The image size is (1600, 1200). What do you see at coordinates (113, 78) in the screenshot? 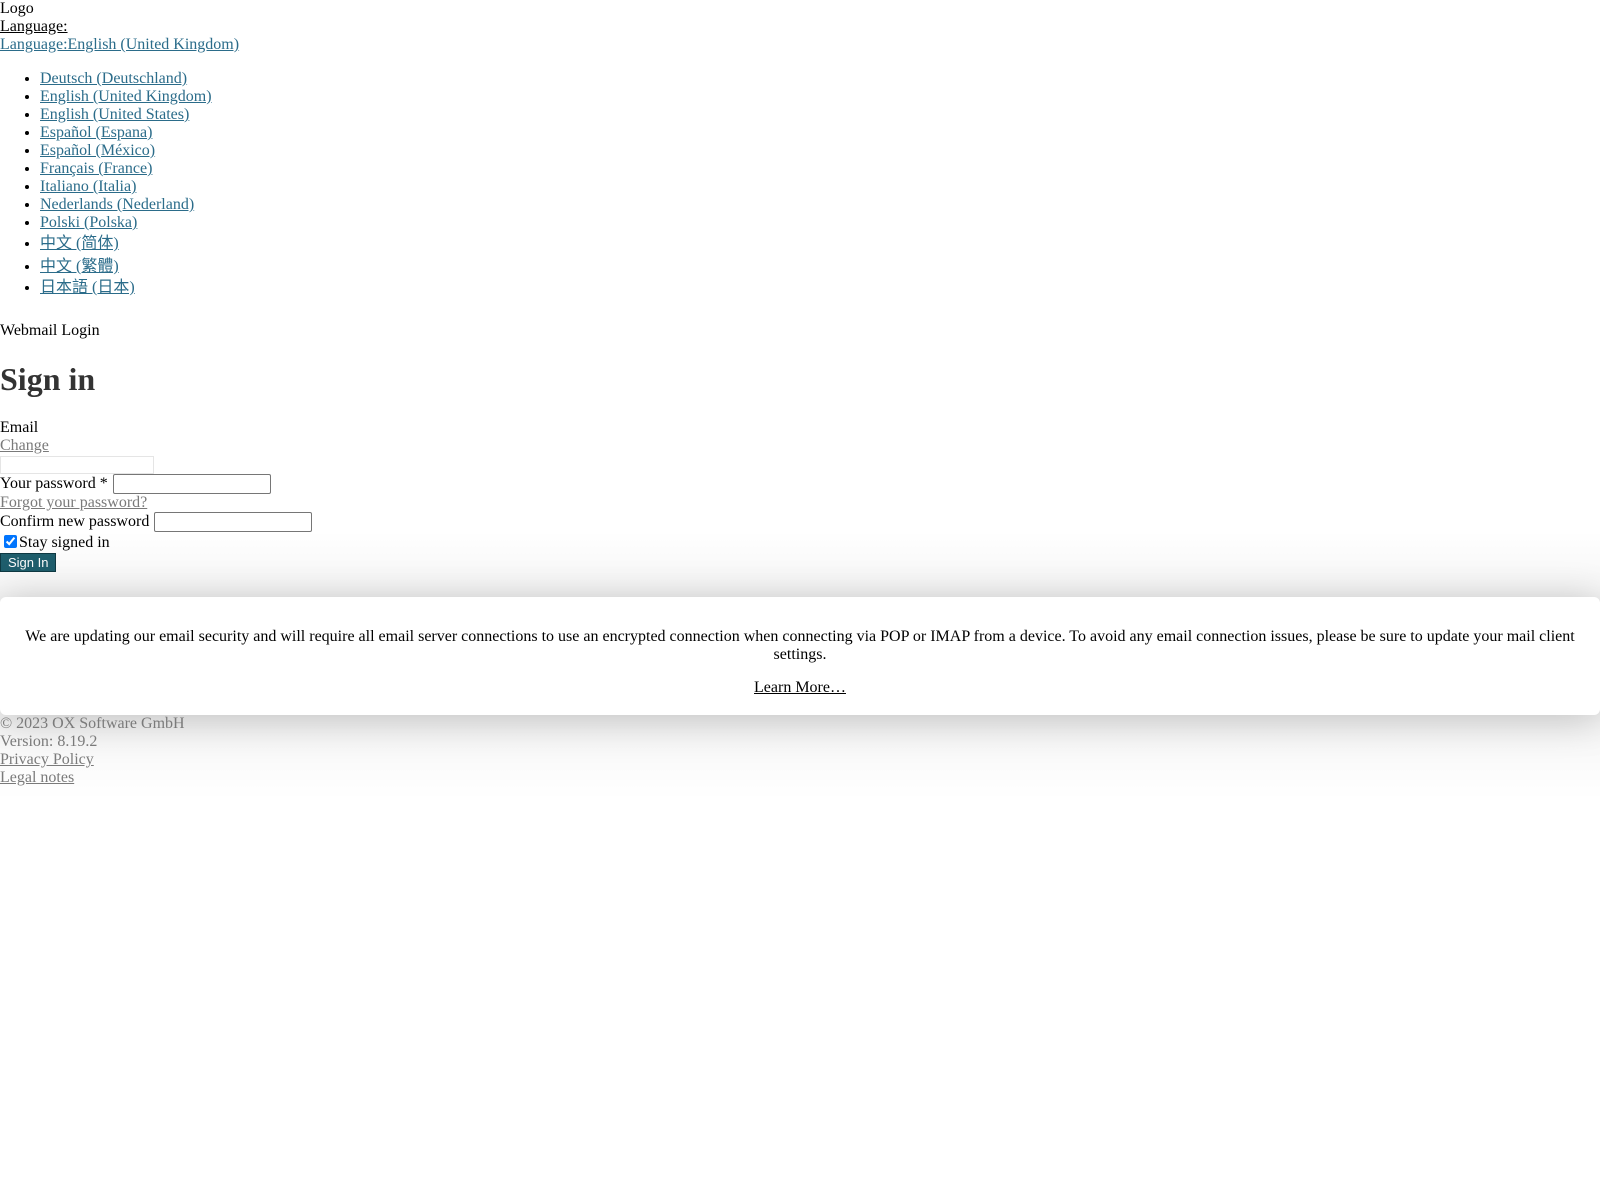
I see `language-option-de-de: Deutsch (Deutschland)` at bounding box center [113, 78].